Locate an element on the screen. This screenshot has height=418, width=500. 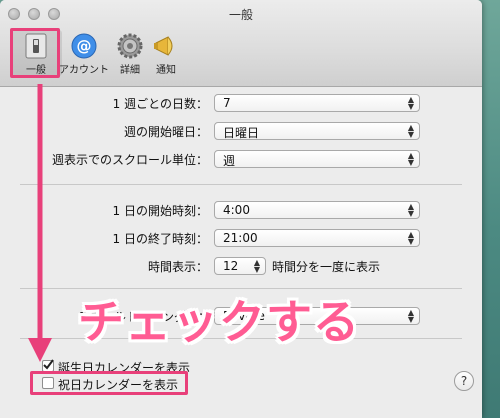
annotation-text: チェックする is located at coordinates (219, 322).